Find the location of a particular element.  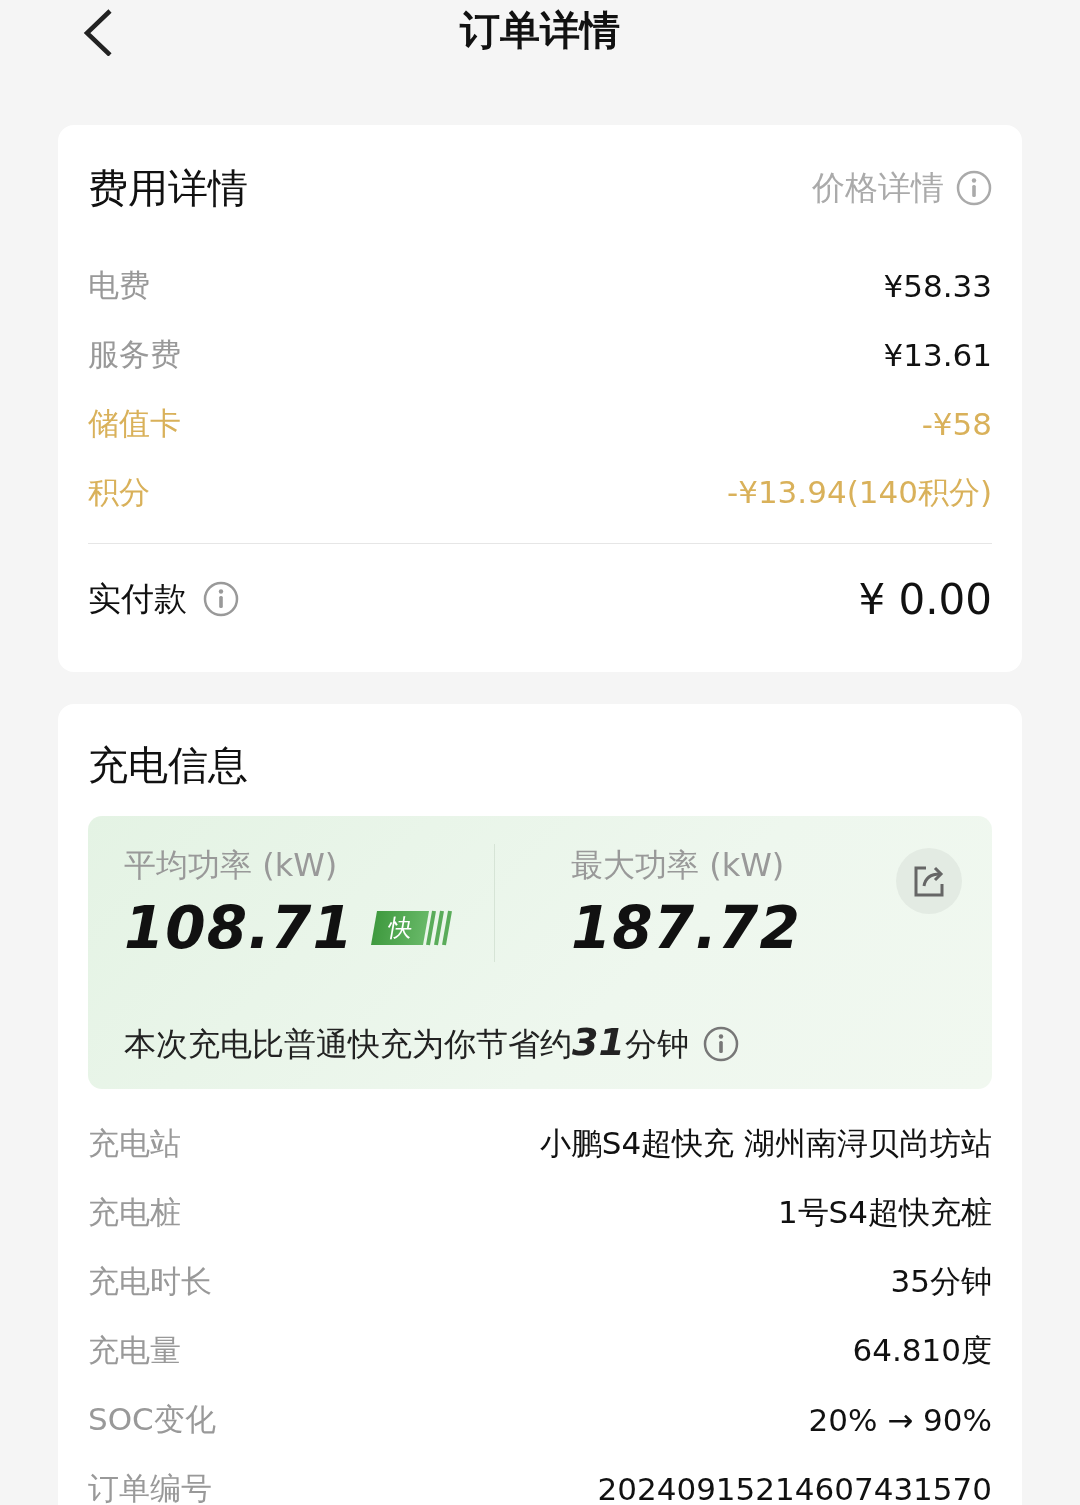

total-amount: ¥ 0.00 is located at coordinates (925, 599).